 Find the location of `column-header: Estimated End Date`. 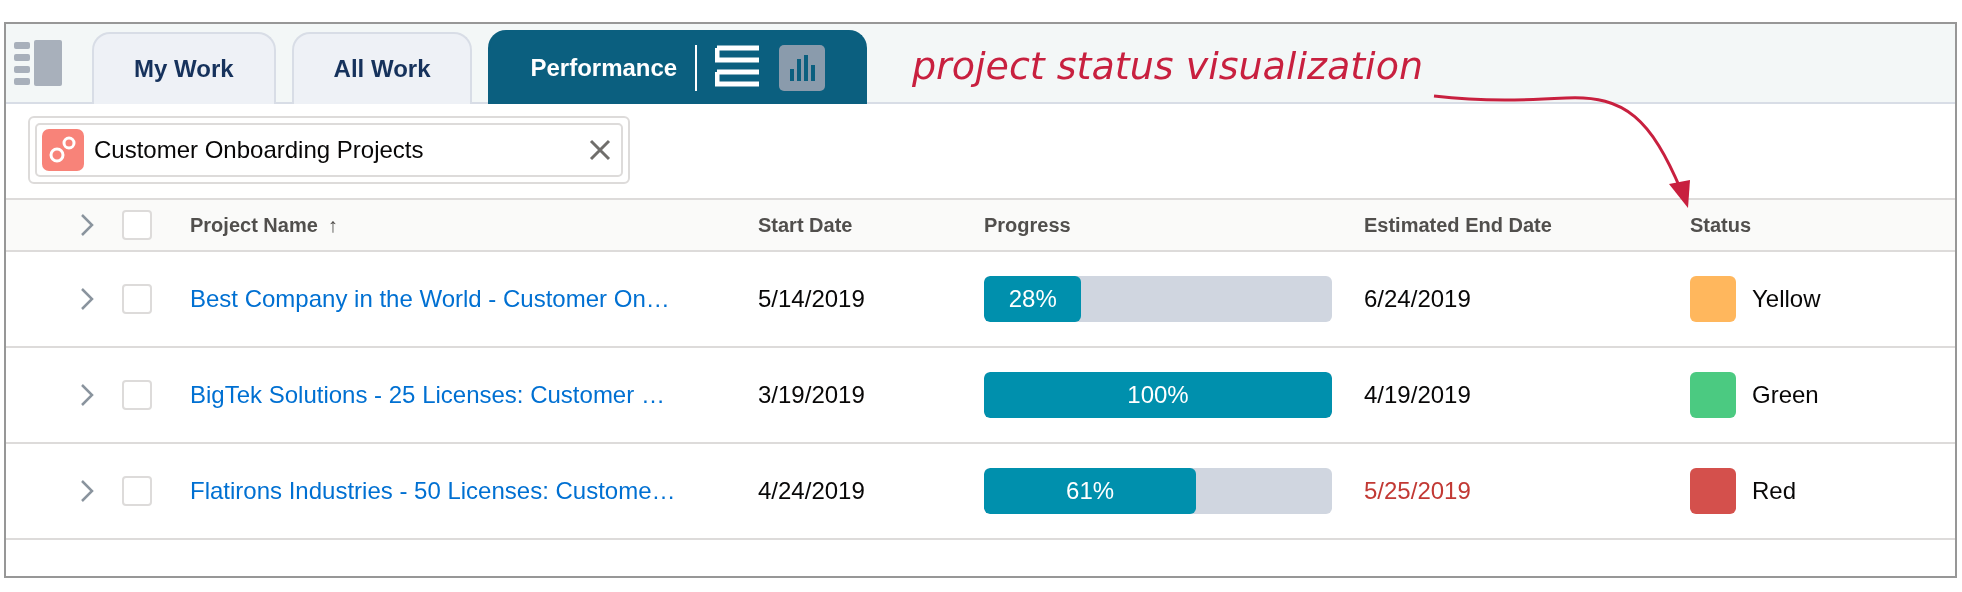

column-header: Estimated End Date is located at coordinates (1458, 225).